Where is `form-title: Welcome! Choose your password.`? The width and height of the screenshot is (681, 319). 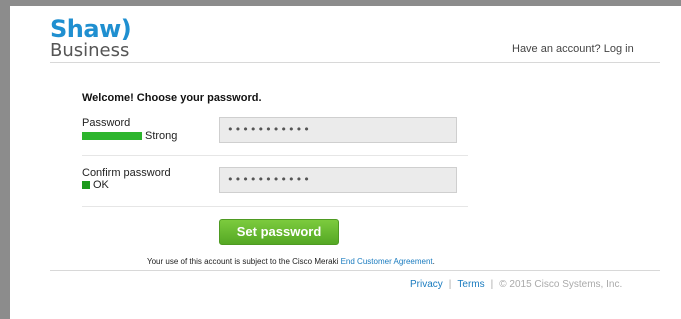 form-title: Welcome! Choose your password. is located at coordinates (172, 98).